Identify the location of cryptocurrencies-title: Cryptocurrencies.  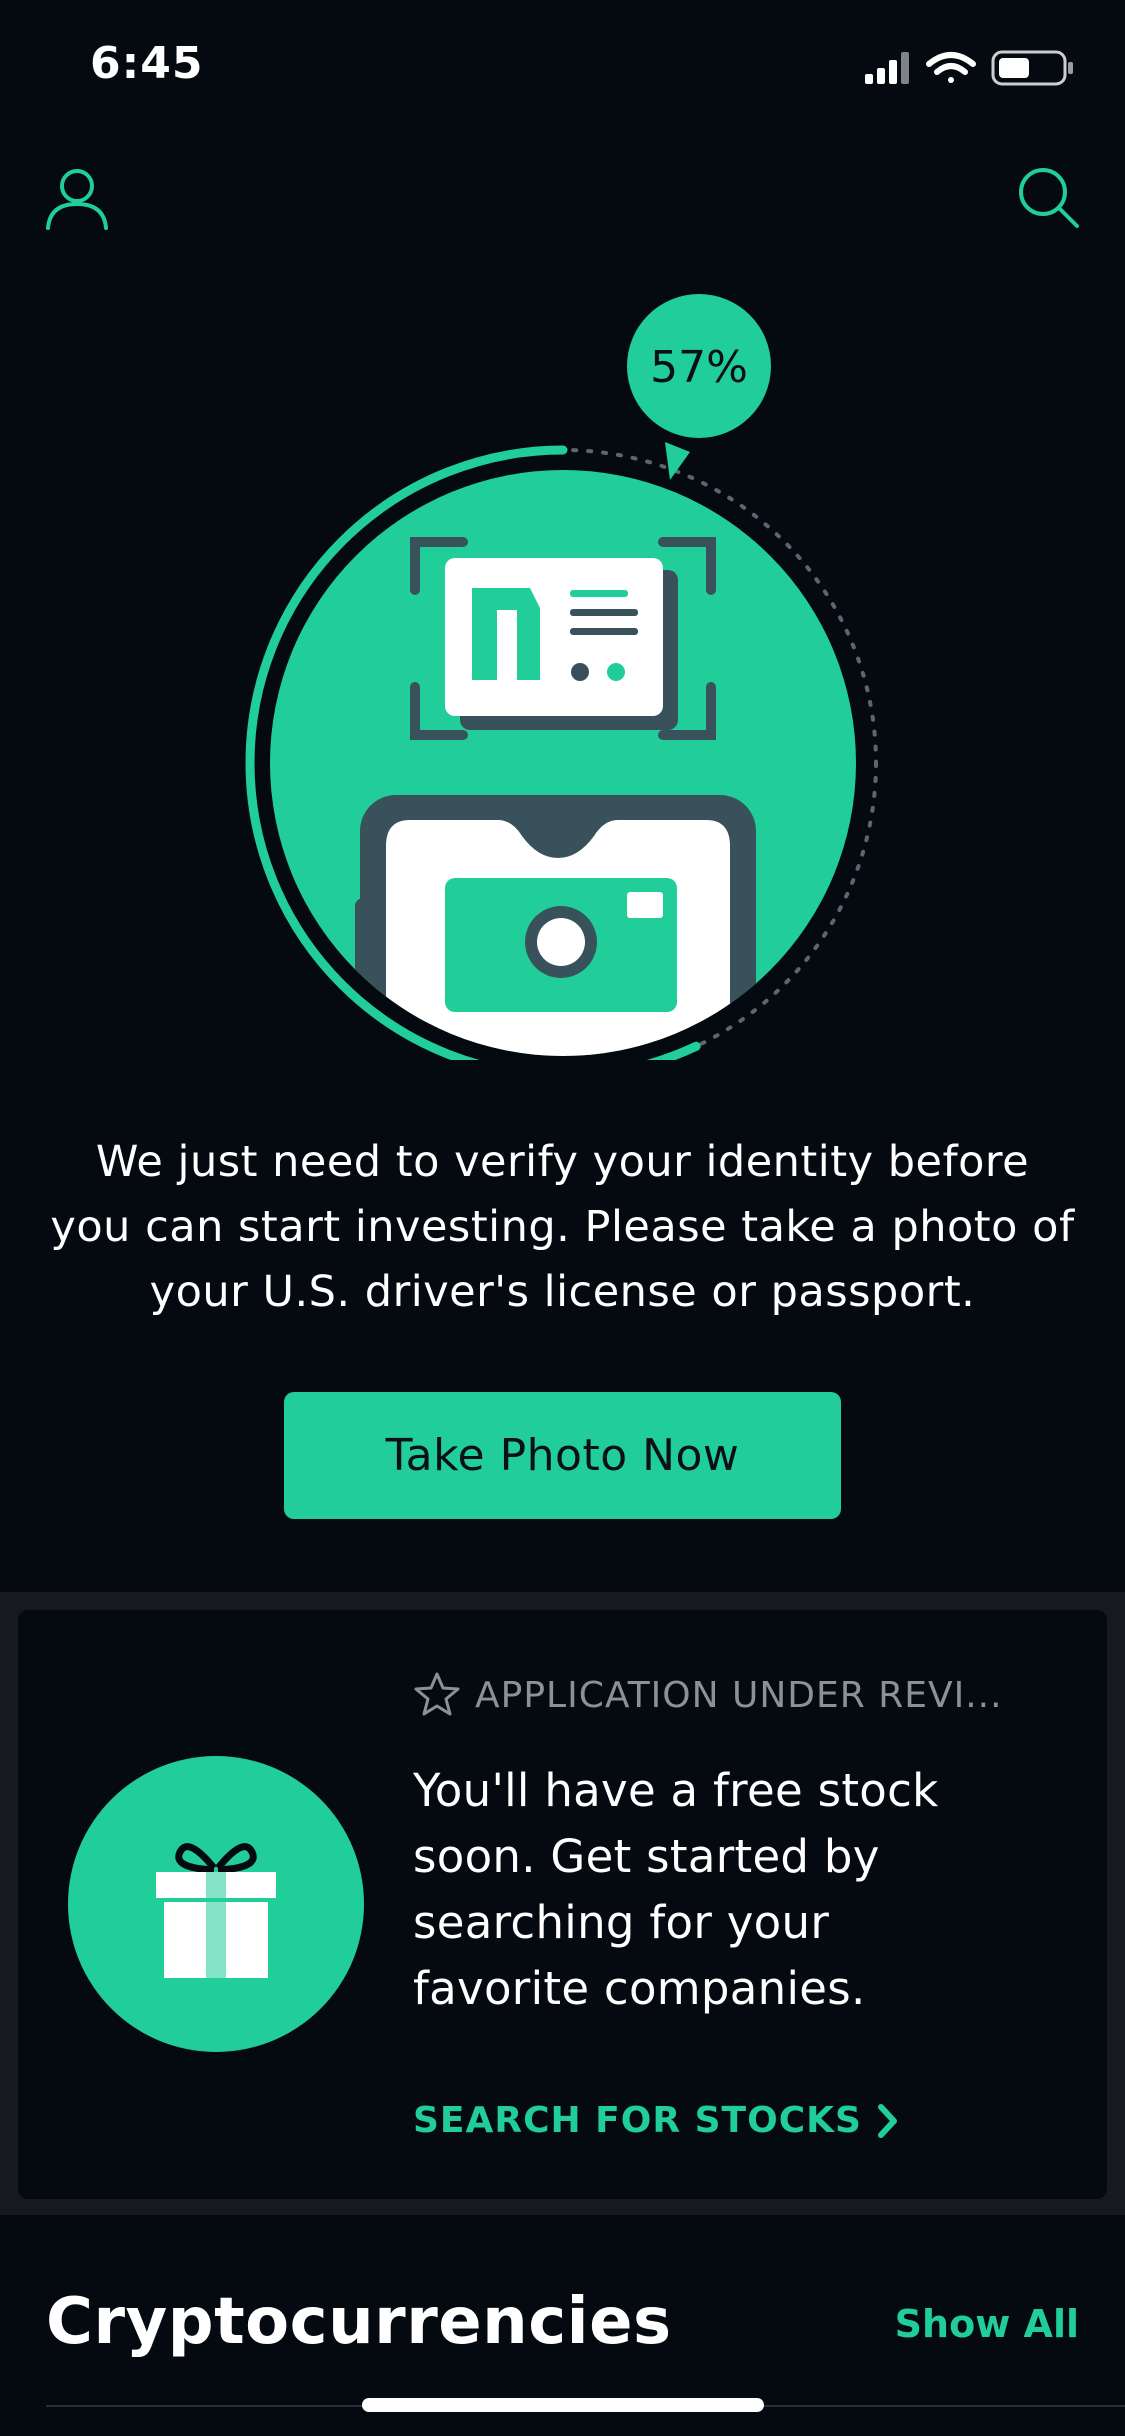
(359, 2322).